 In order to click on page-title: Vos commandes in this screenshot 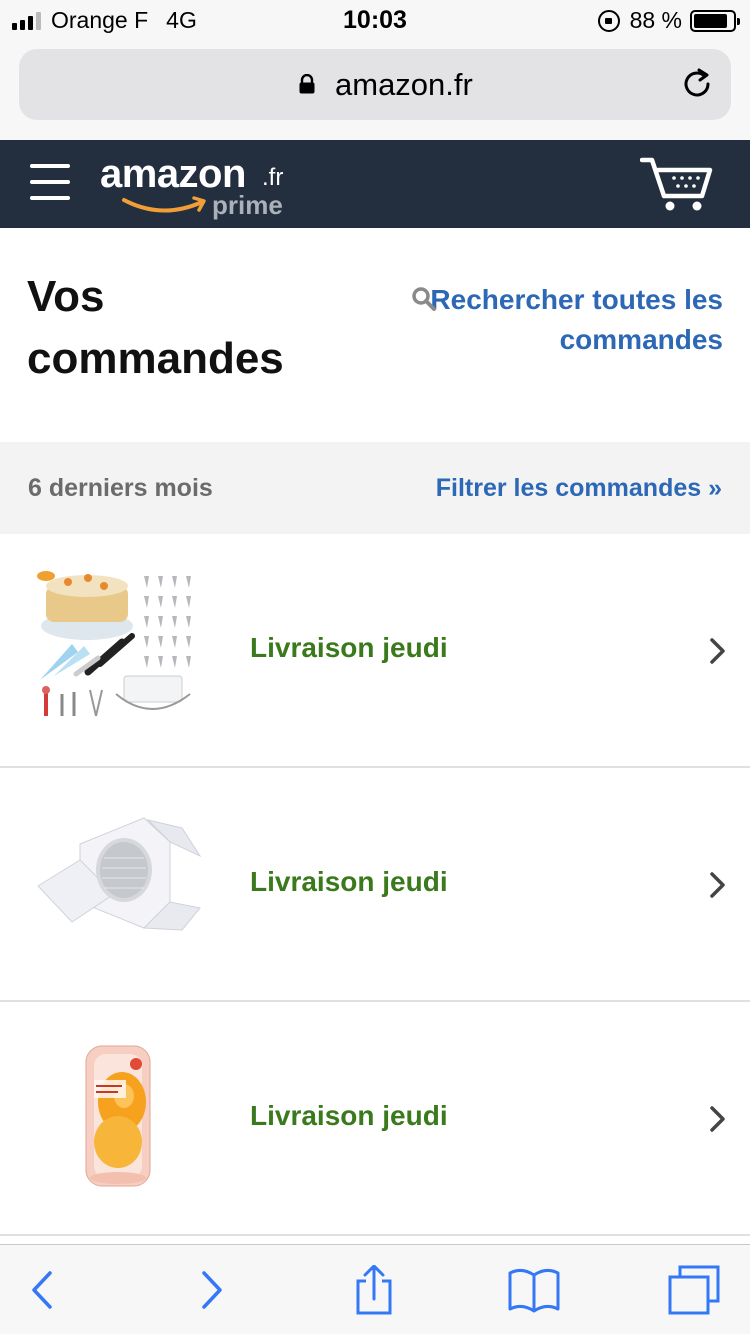, I will do `click(155, 327)`.